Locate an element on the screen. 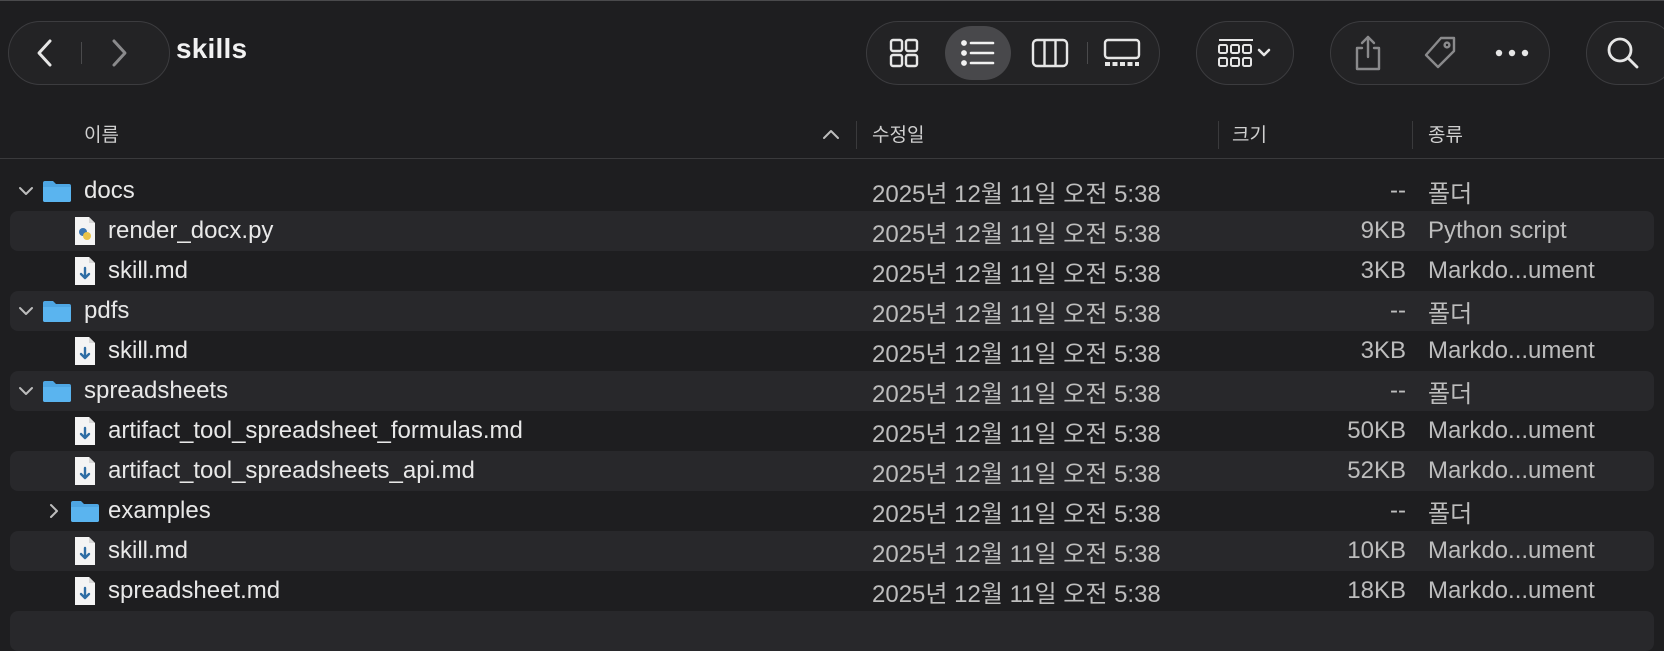 The width and height of the screenshot is (1664, 651). nav-separator is located at coordinates (81, 53).